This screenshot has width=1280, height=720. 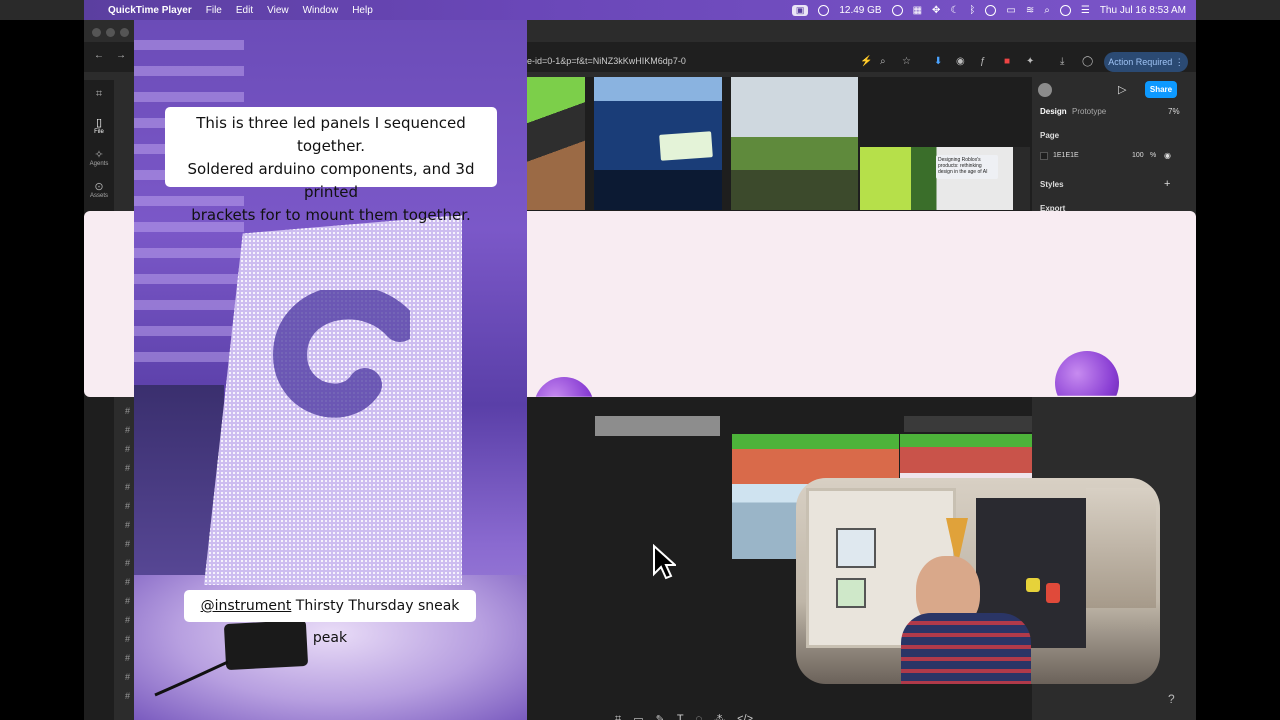 I want to click on mouse-cursor-icon, so click(x=664, y=562).